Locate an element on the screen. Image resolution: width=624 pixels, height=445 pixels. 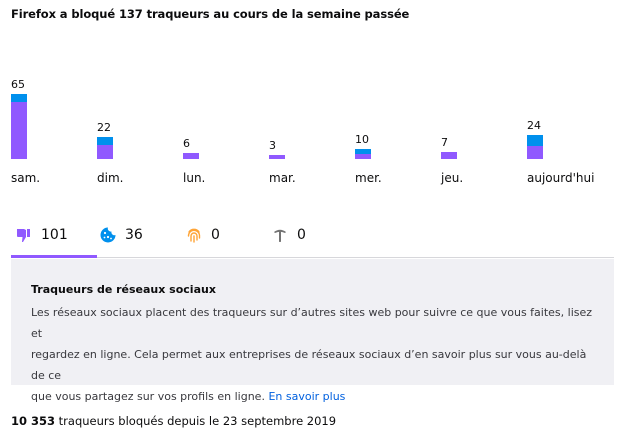
total-blocked-count: 10 353 is located at coordinates (33, 421).